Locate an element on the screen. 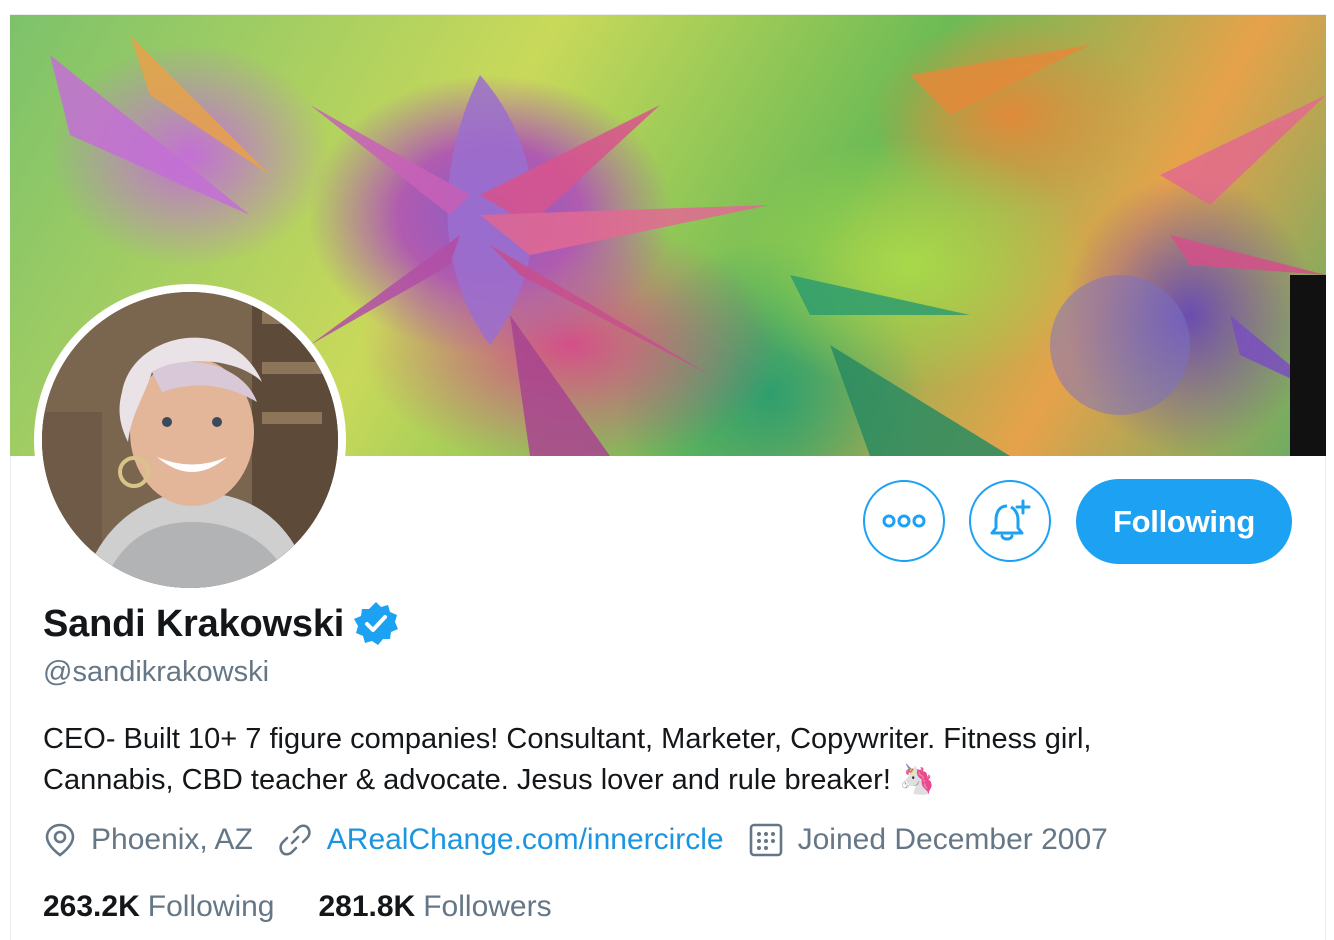 Image resolution: width=1334 pixels, height=940 pixels. location-item: Phoenix, AZ is located at coordinates (148, 840).